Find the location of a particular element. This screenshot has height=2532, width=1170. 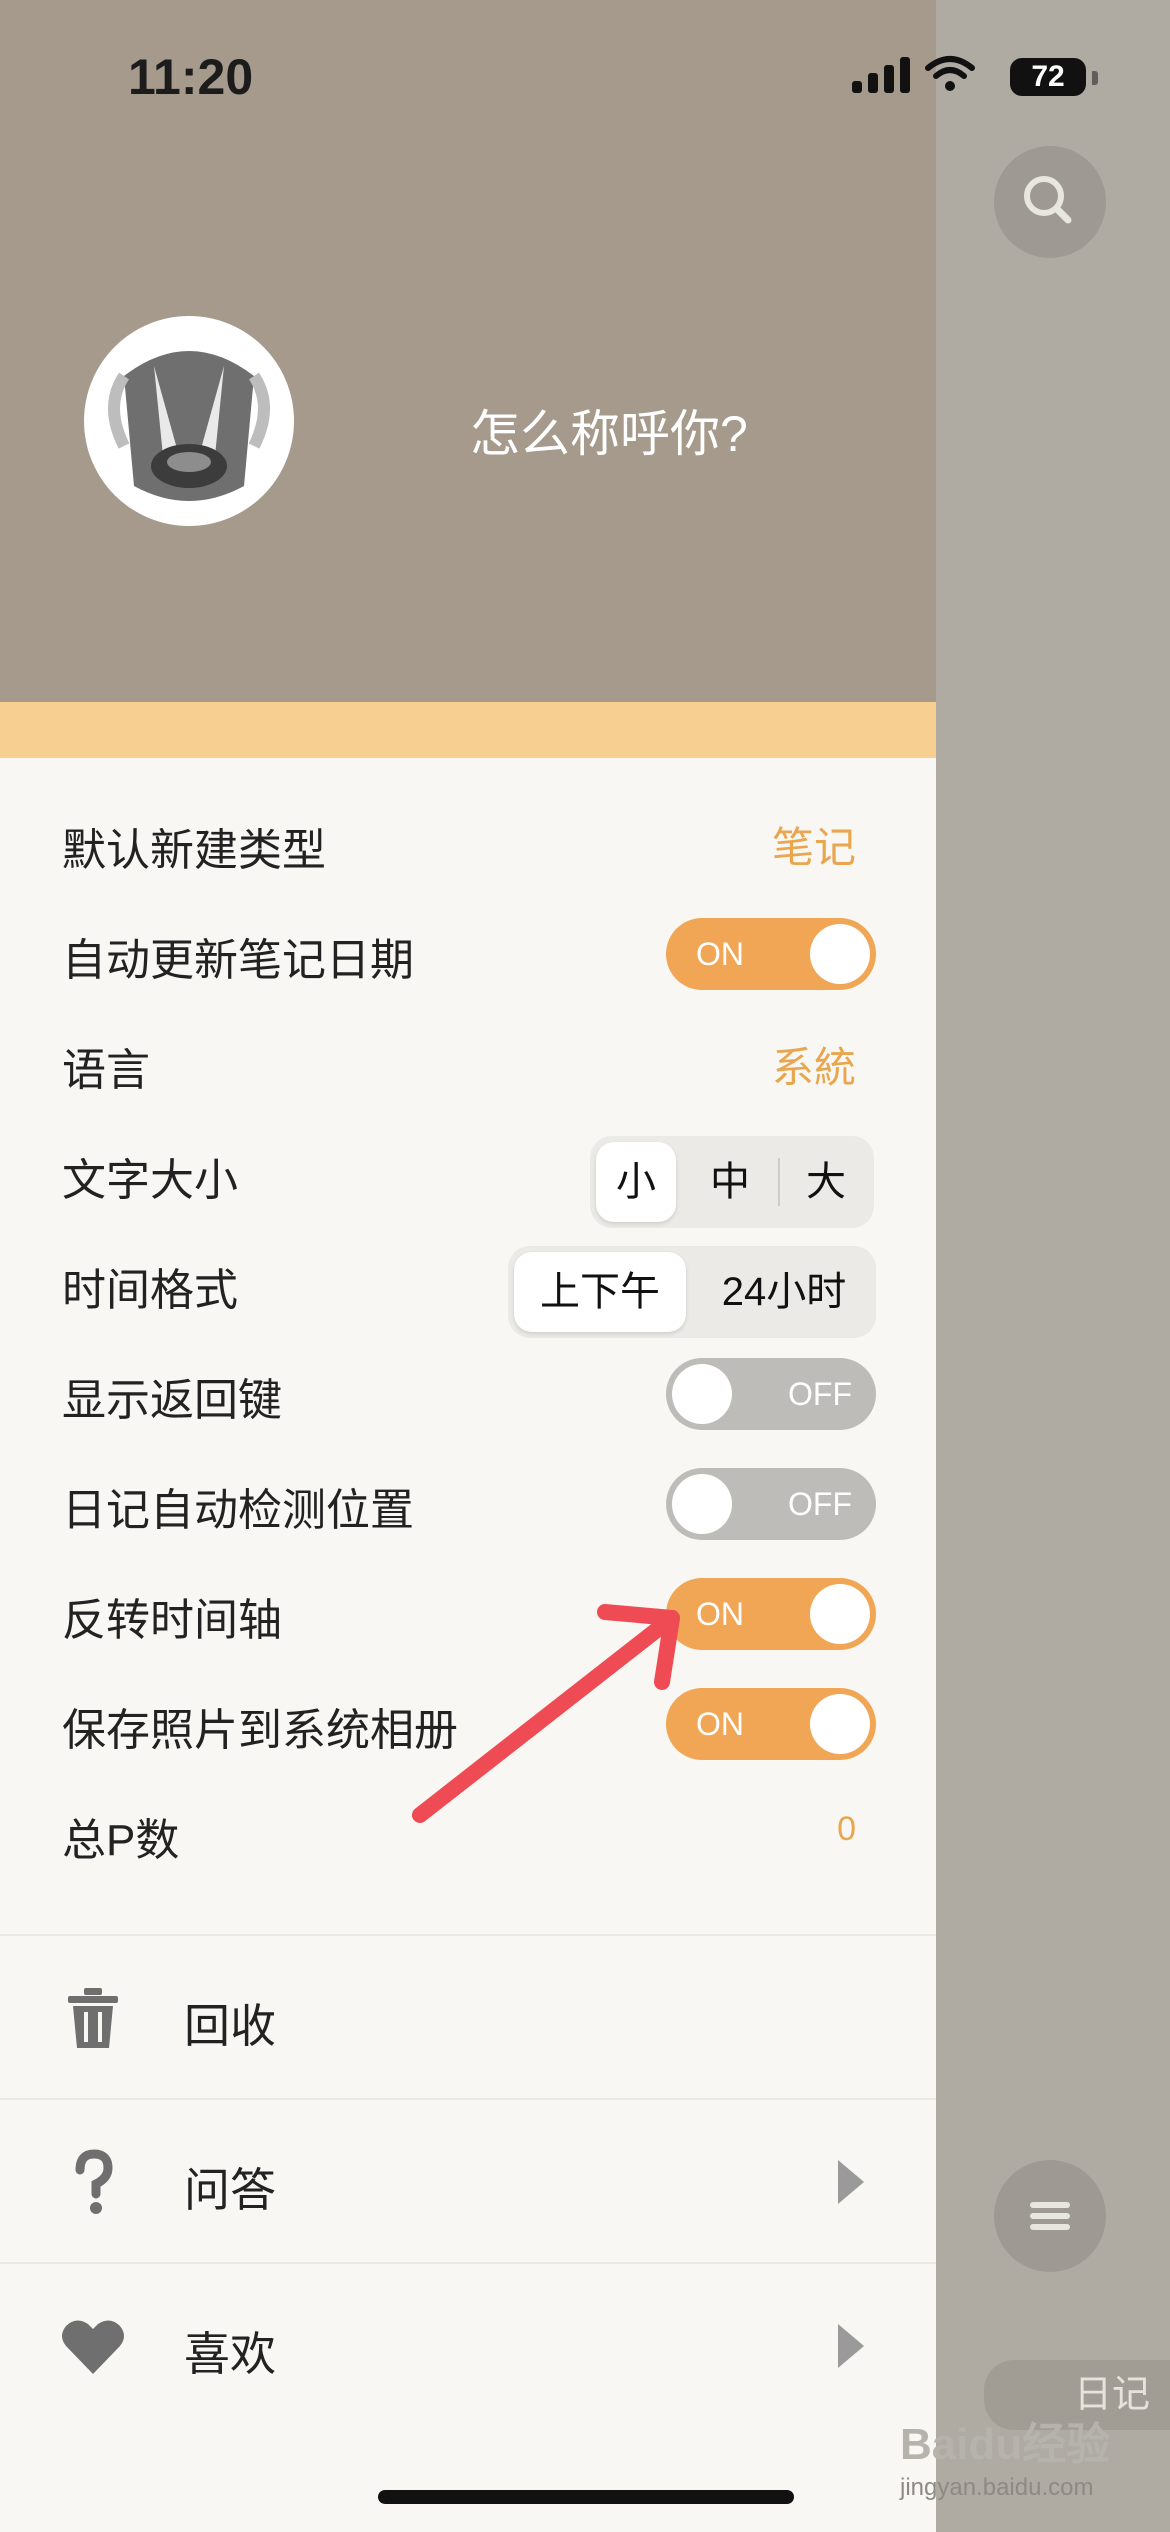

font-size-option-large: 大 is located at coordinates (826, 1182).